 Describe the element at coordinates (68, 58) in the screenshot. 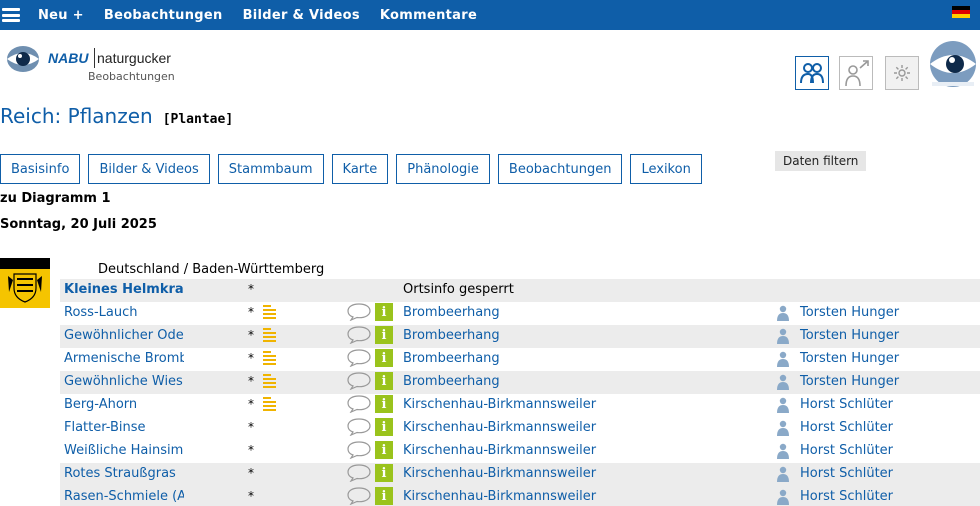

I see `logo-nabu-text: NABU` at that location.